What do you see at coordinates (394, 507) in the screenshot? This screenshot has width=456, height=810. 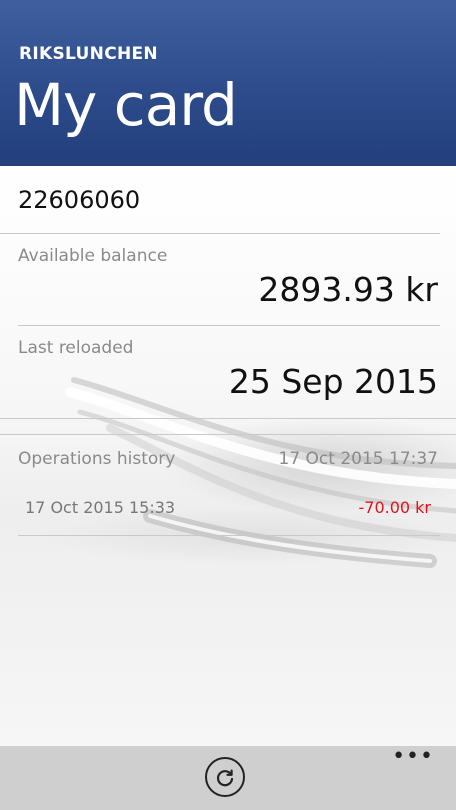 I see `history-item-amount: -70.00 kr` at bounding box center [394, 507].